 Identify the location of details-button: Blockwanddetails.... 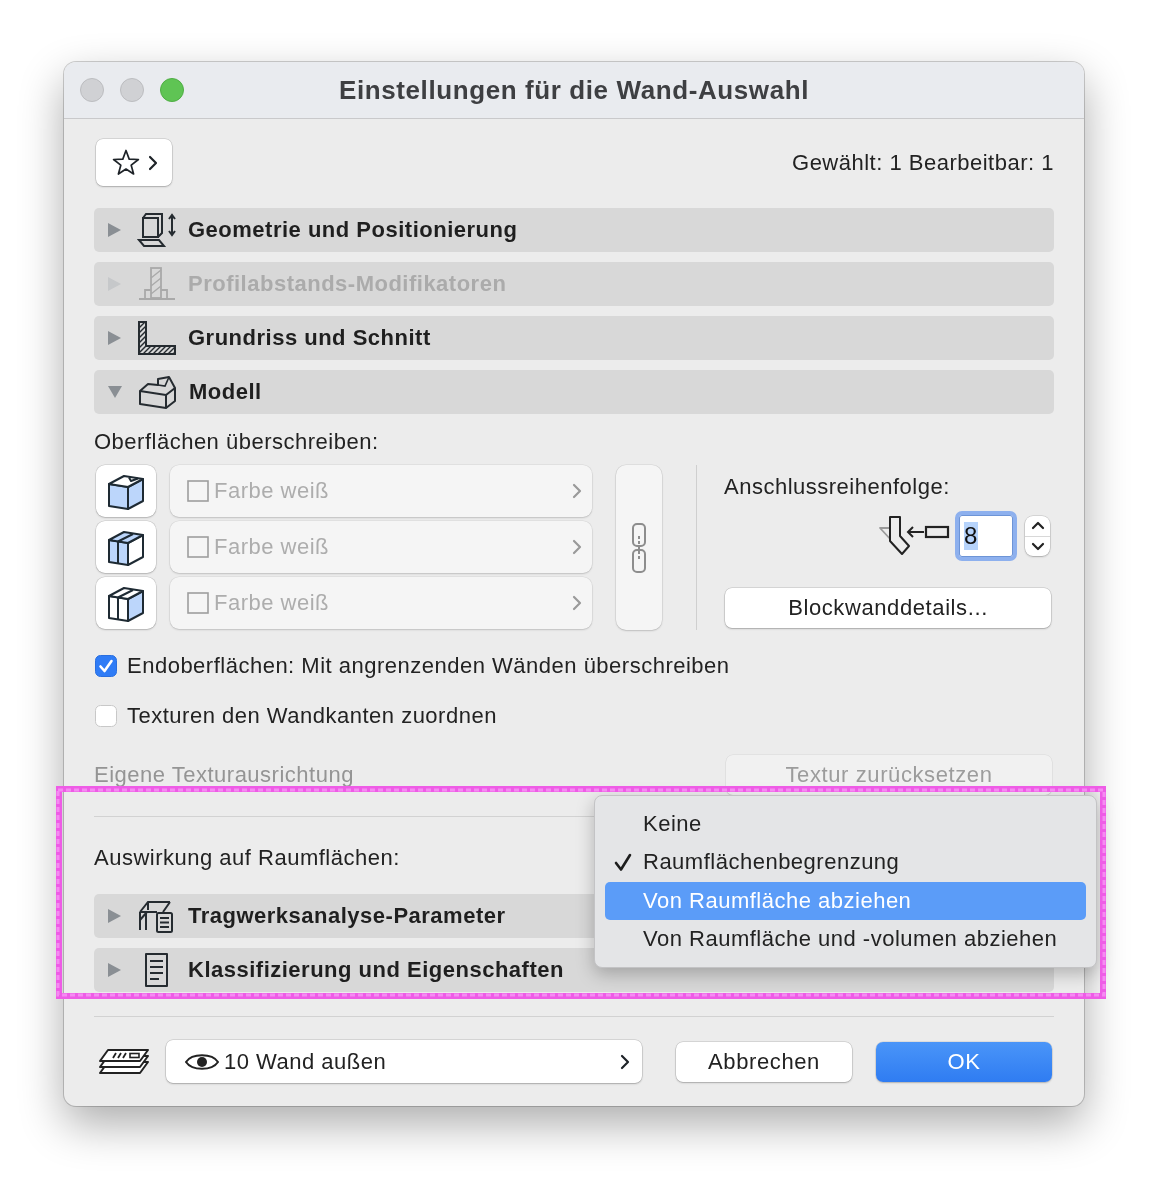
(888, 608).